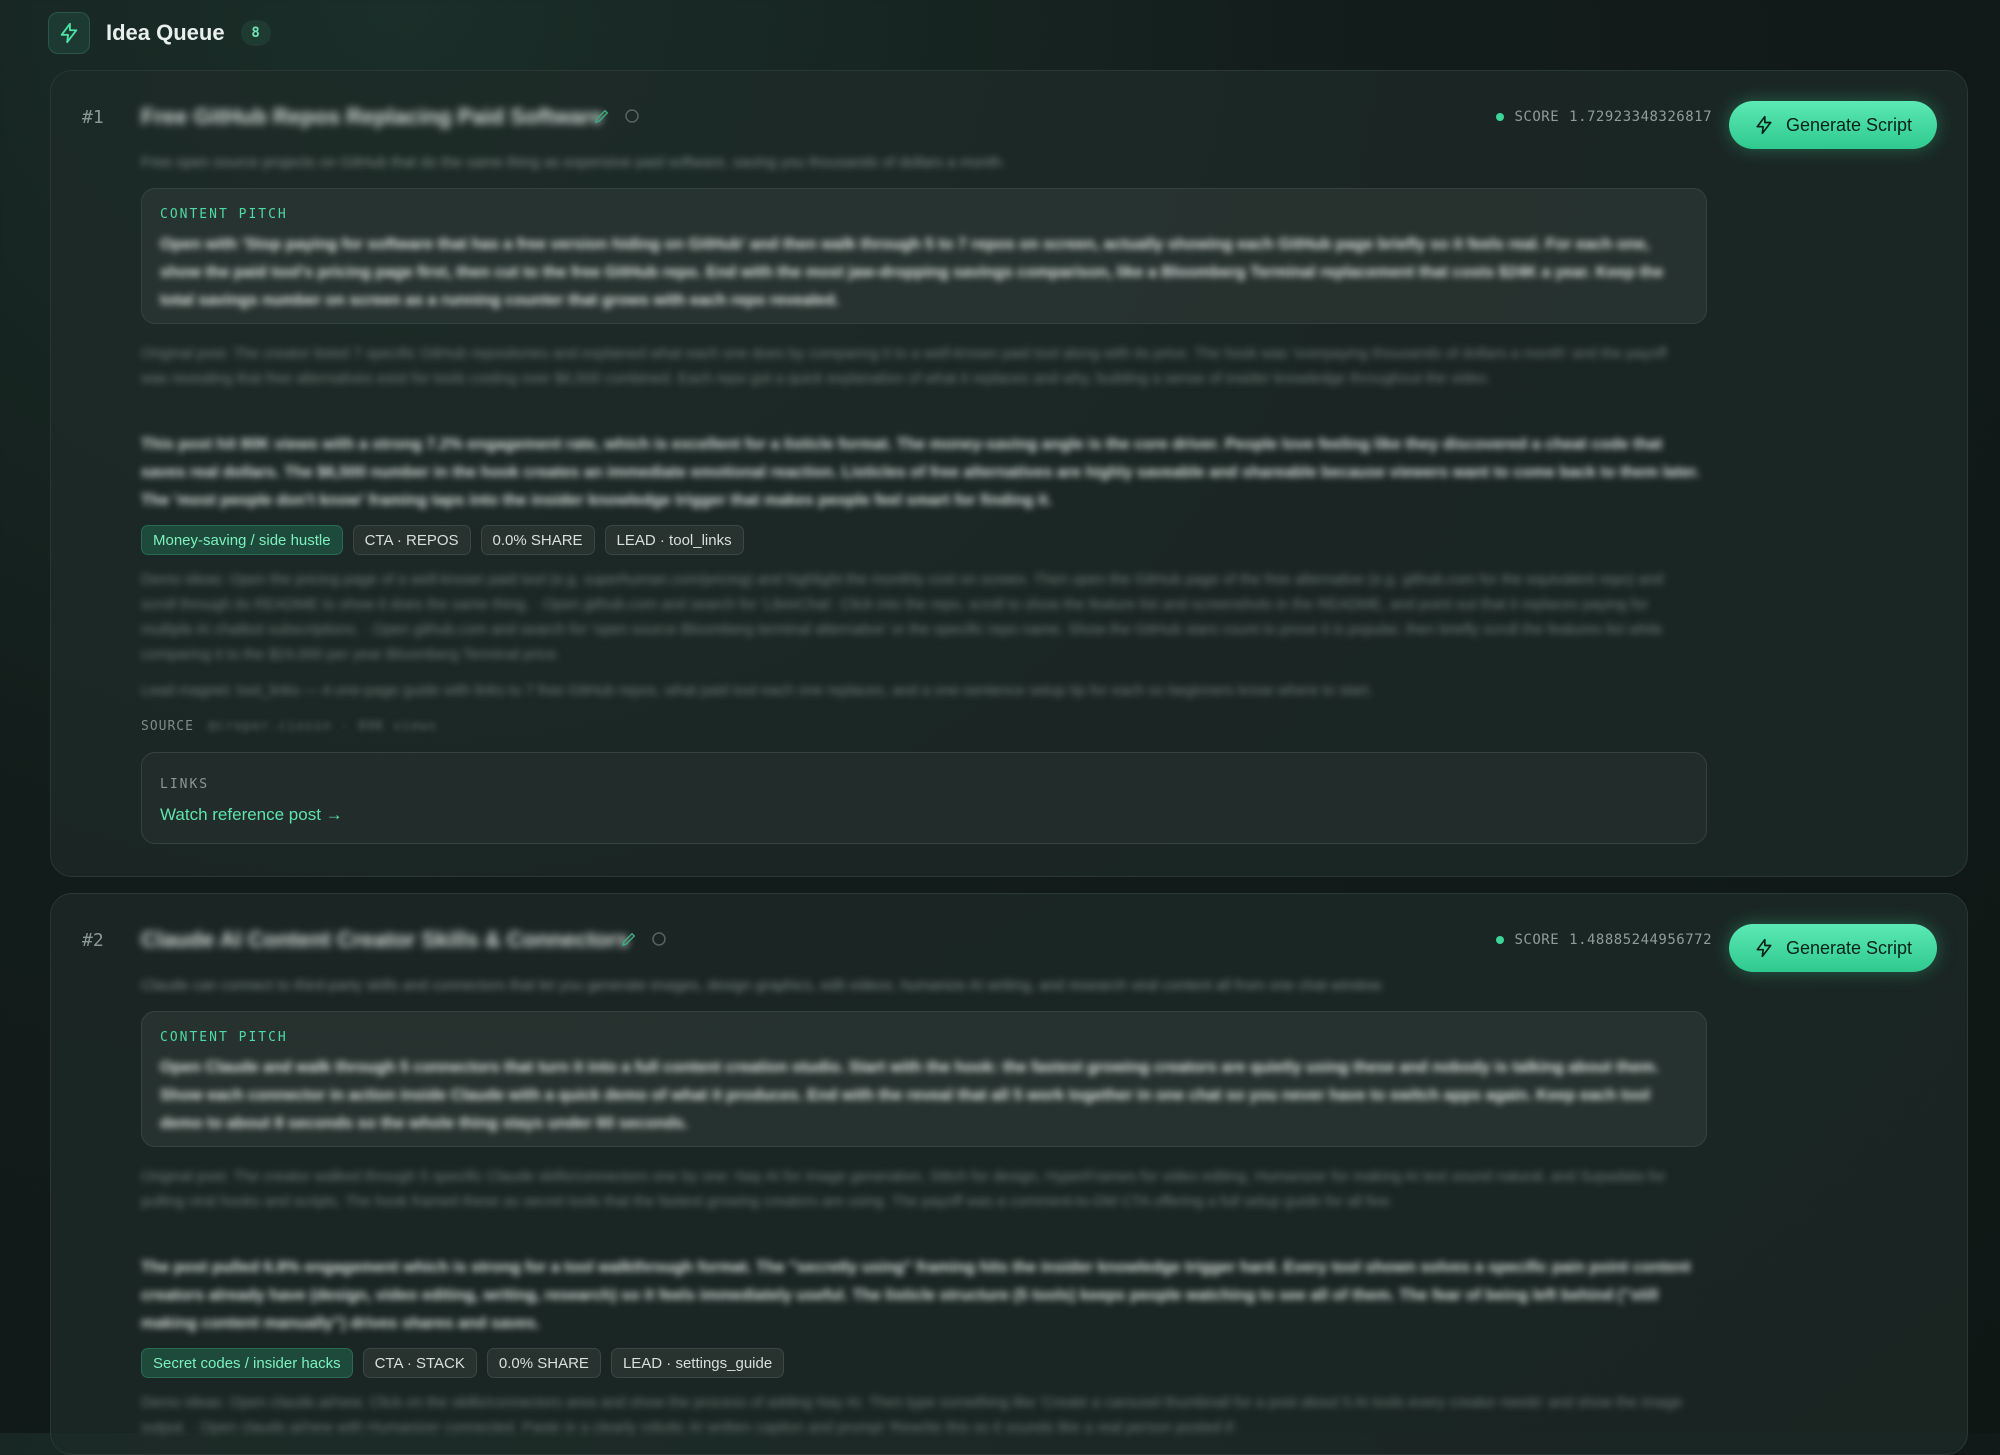 The height and width of the screenshot is (1455, 2000). What do you see at coordinates (93, 940) in the screenshot?
I see `idea-rank: #2` at bounding box center [93, 940].